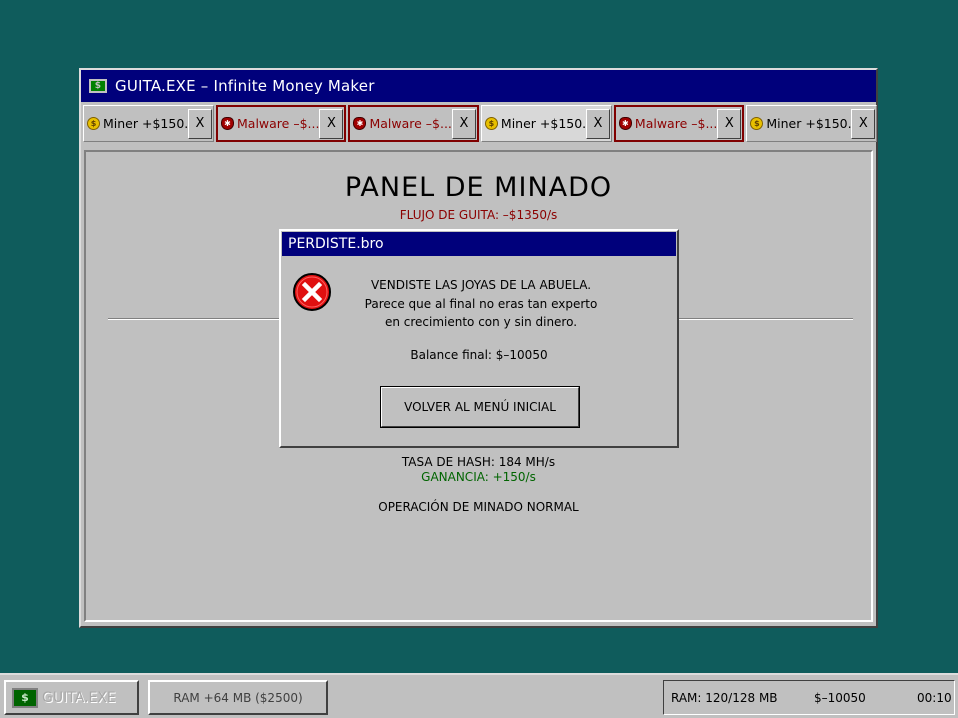  Describe the element at coordinates (312, 292) in the screenshot. I see `error-icon` at that location.